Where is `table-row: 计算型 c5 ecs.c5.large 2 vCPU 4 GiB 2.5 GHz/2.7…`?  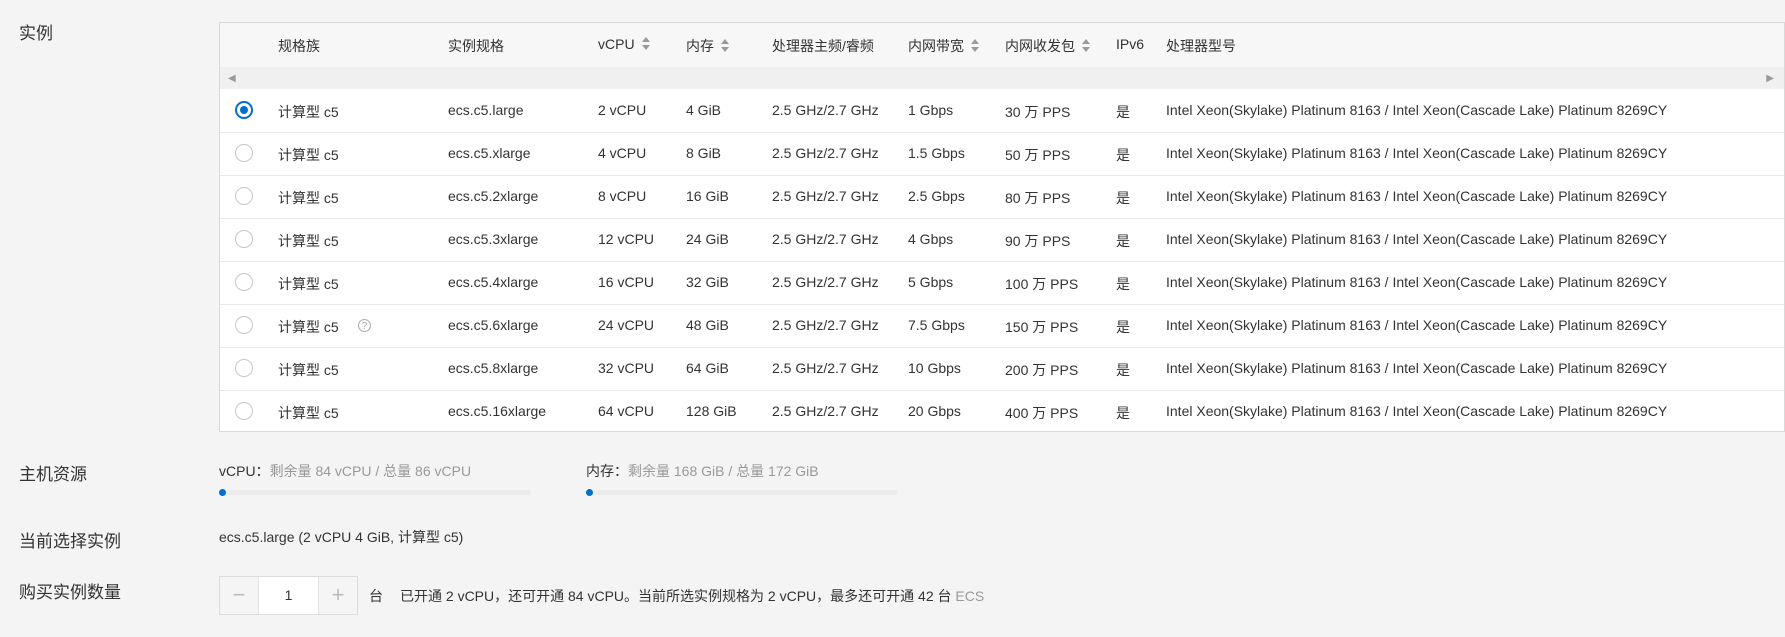 table-row: 计算型 c5 ecs.c5.large 2 vCPU 4 GiB 2.5 GHz/2.7… is located at coordinates (1002, 111).